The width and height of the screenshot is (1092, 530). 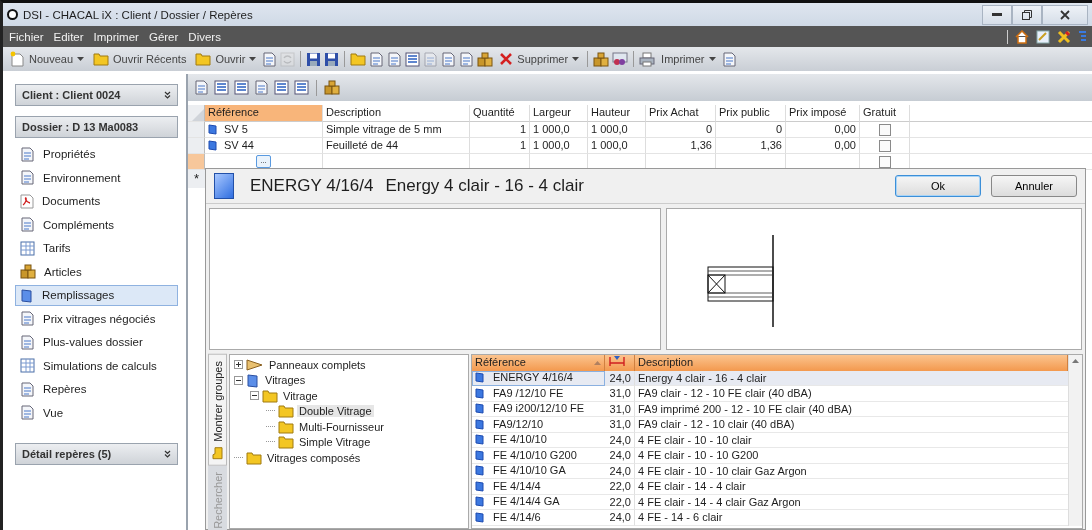 What do you see at coordinates (617, 113) in the screenshot?
I see `column-header: Hauteur` at bounding box center [617, 113].